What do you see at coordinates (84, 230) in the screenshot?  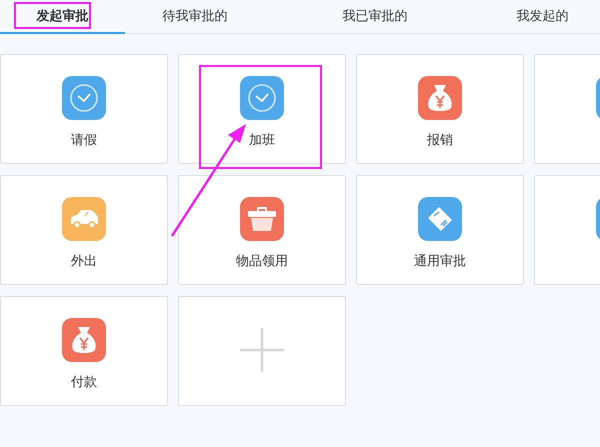 I see `approval-card: 外出` at bounding box center [84, 230].